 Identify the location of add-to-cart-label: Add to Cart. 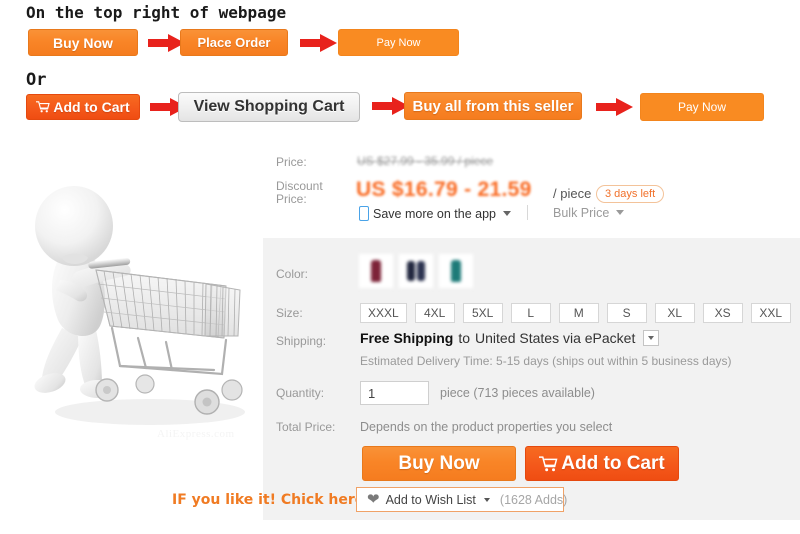
(613, 463).